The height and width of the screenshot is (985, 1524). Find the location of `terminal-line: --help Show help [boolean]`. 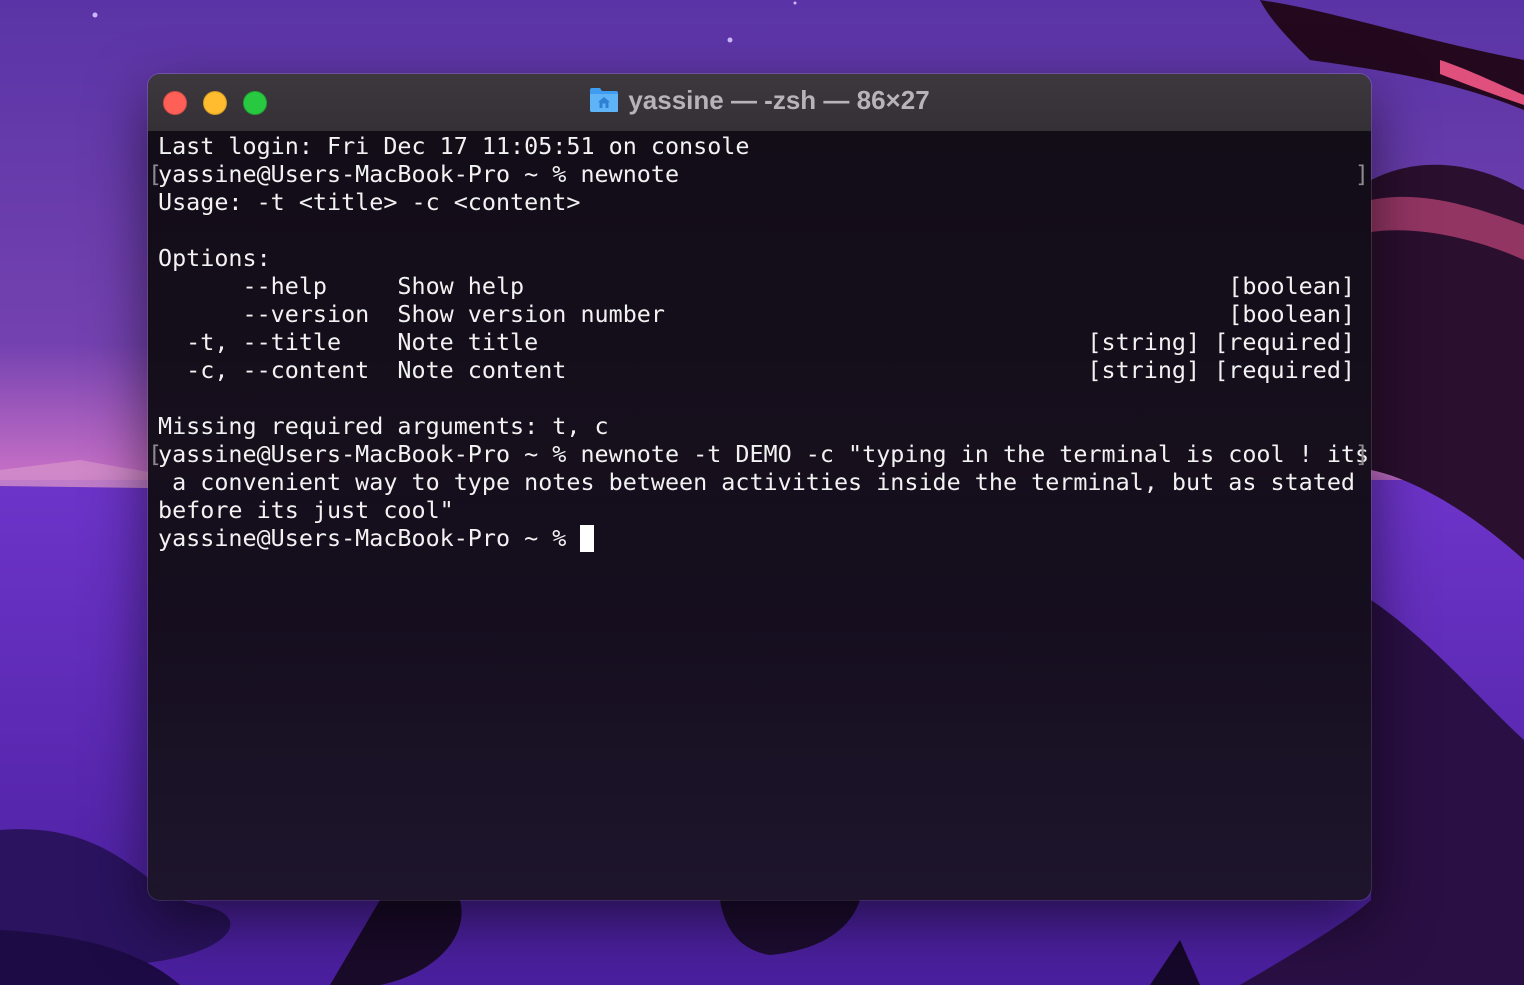

terminal-line: --help Show help [boolean] is located at coordinates (756, 286).